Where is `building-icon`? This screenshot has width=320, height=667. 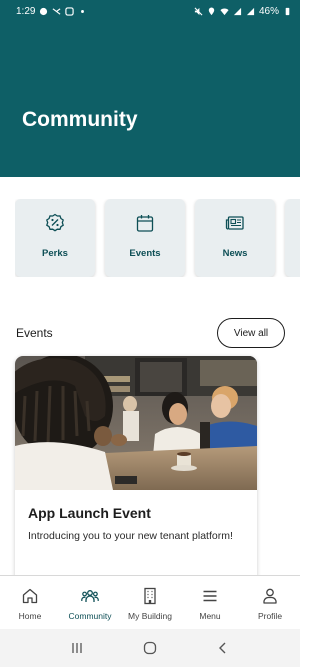
building-icon is located at coordinates (150, 596).